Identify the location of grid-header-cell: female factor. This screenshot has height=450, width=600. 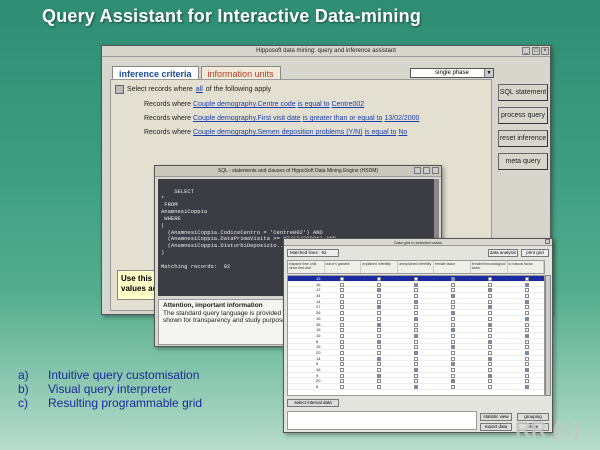
(452, 267).